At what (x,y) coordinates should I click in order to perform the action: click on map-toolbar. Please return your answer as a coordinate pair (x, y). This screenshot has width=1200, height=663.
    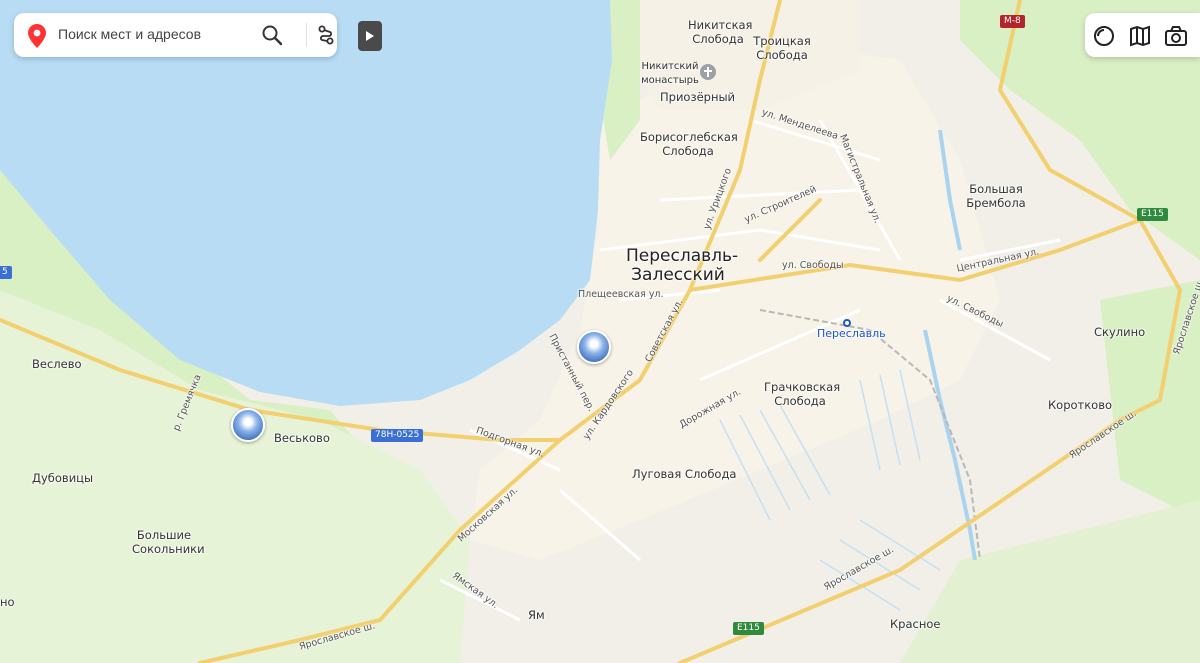
    Looking at the image, I should click on (1142, 35).